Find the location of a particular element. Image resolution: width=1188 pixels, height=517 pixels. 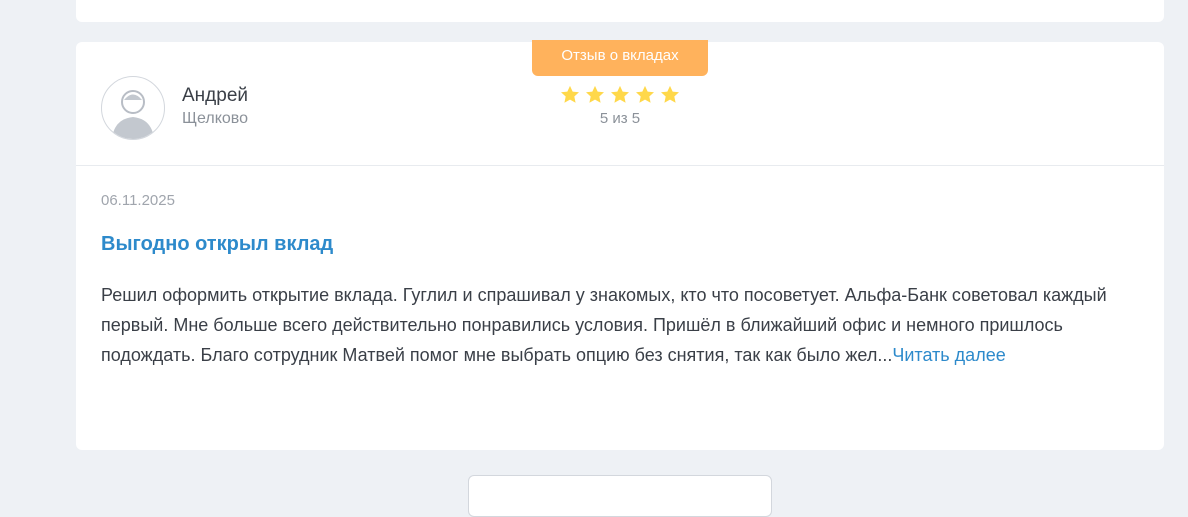

rating-text: 5 из 5 is located at coordinates (620, 118).